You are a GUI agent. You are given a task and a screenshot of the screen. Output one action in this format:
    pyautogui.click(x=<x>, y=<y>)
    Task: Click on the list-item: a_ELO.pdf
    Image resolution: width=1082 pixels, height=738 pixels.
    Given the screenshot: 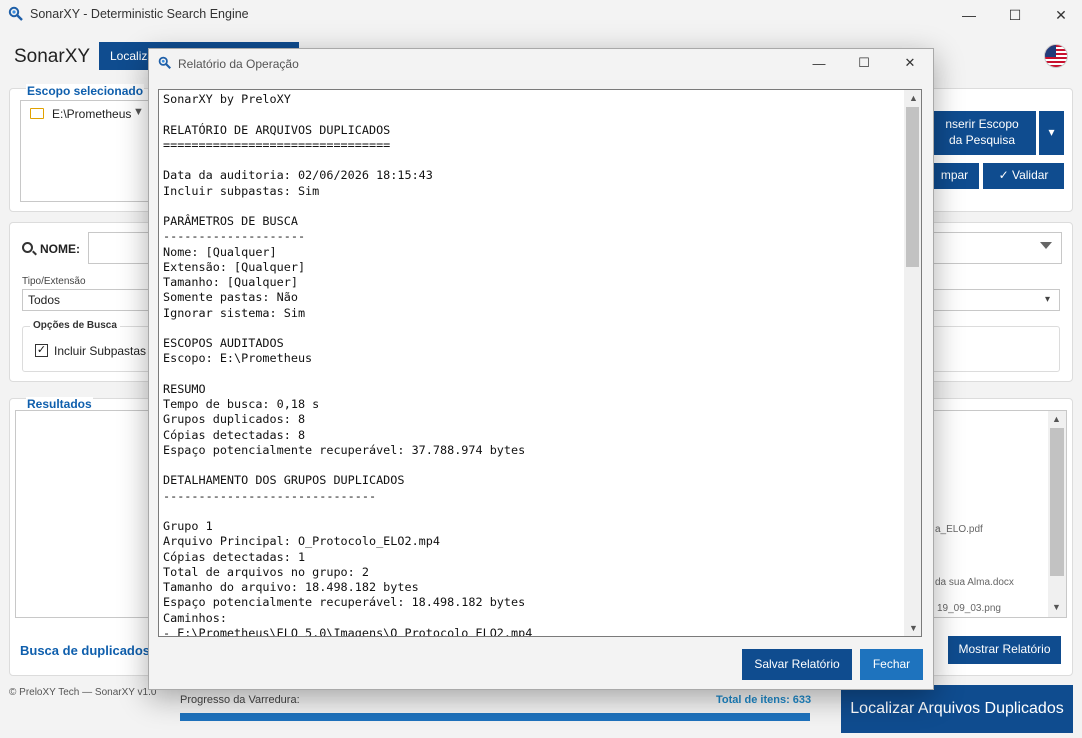 What is the action you would take?
    pyautogui.click(x=959, y=529)
    